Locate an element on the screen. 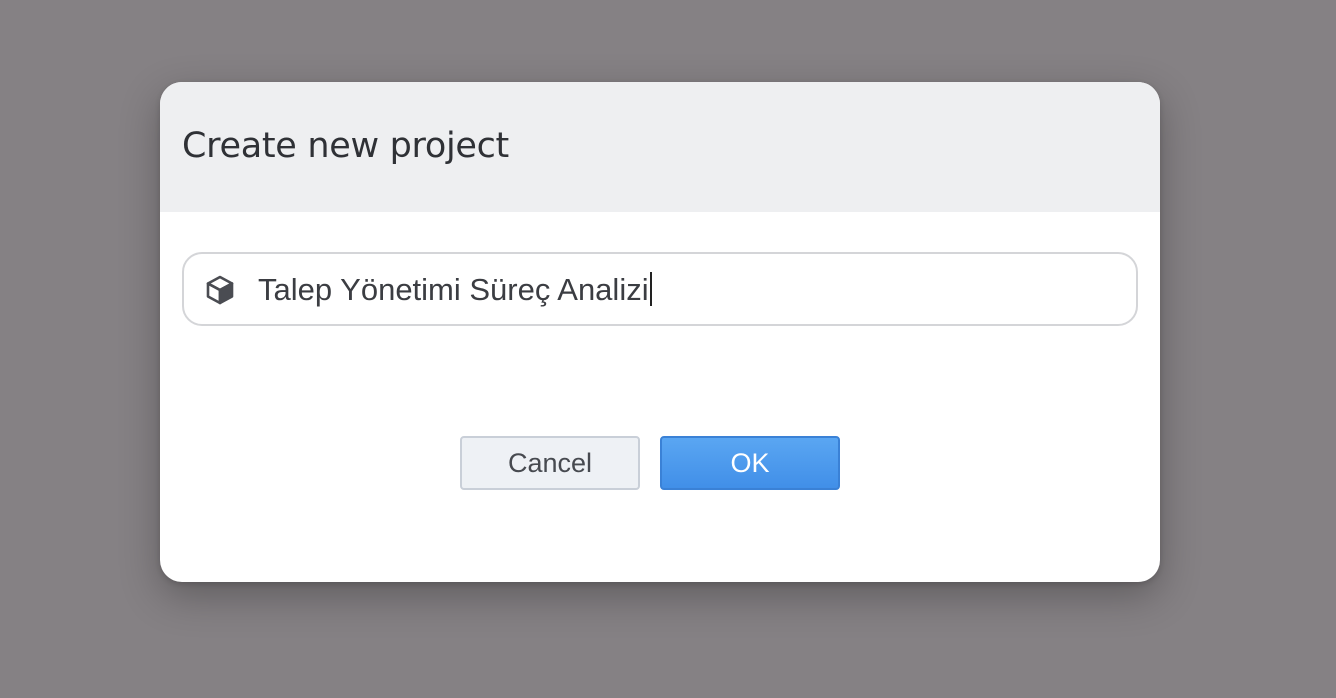 The image size is (1336, 698). project-name-input: Talep Yönetimi Süreç Analizi is located at coordinates (455, 290).